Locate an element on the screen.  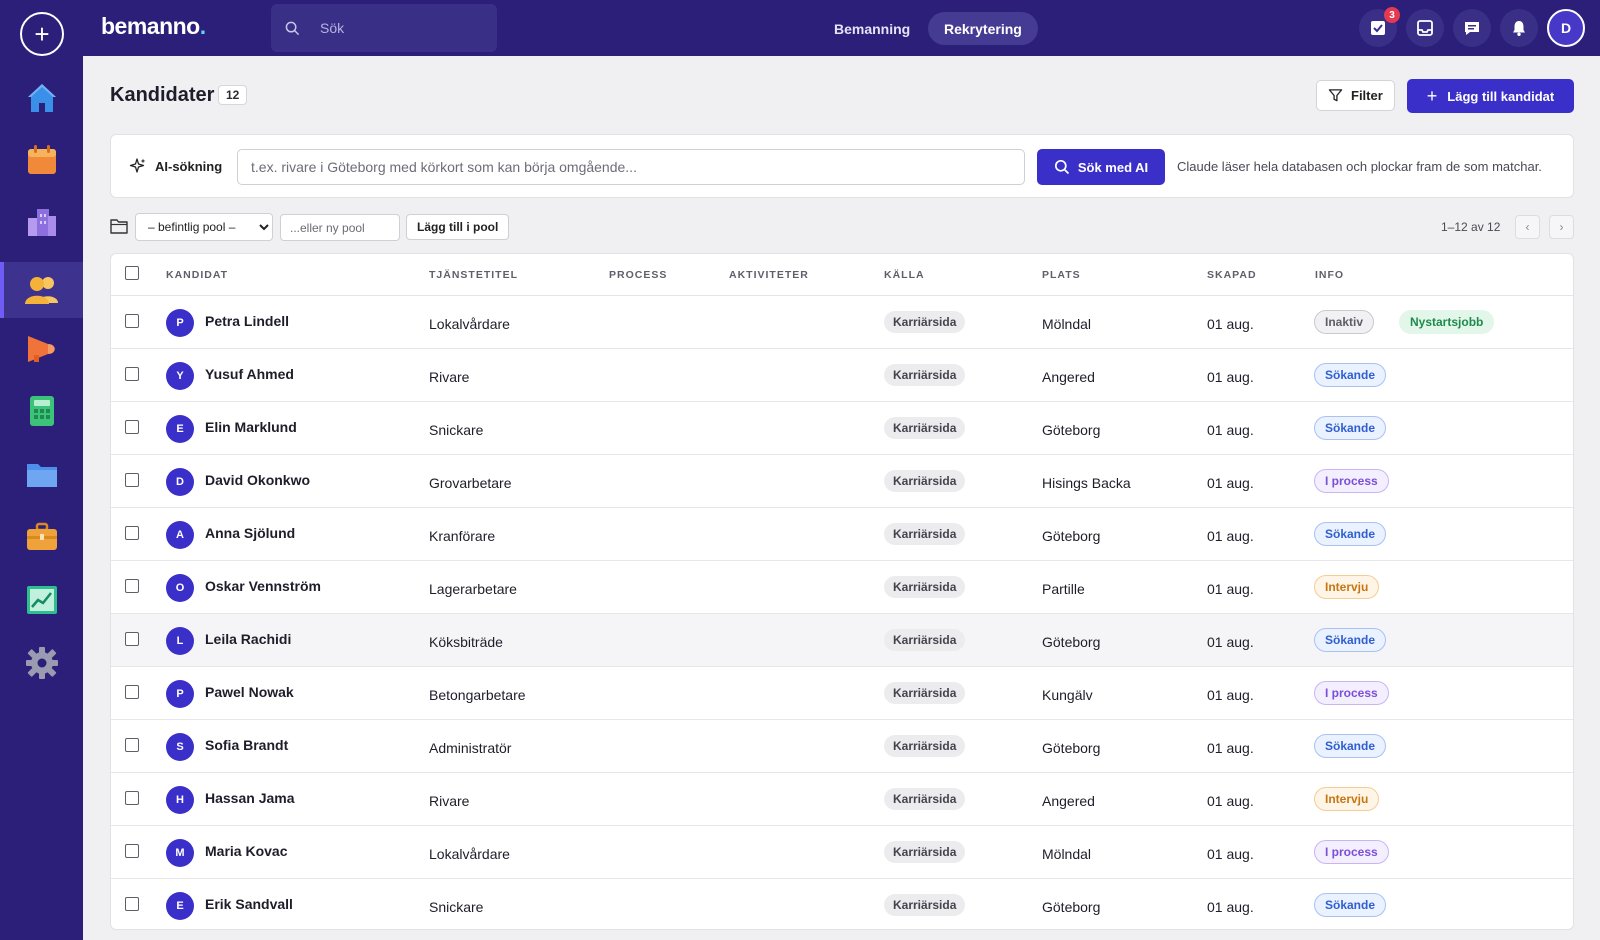
sidebar-item-documents is located at coordinates (41, 474).